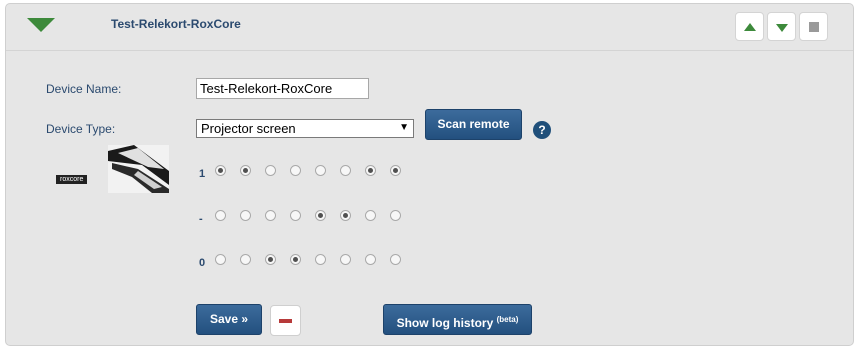 This screenshot has height=353, width=863. I want to click on stop-square-icon, so click(814, 27).